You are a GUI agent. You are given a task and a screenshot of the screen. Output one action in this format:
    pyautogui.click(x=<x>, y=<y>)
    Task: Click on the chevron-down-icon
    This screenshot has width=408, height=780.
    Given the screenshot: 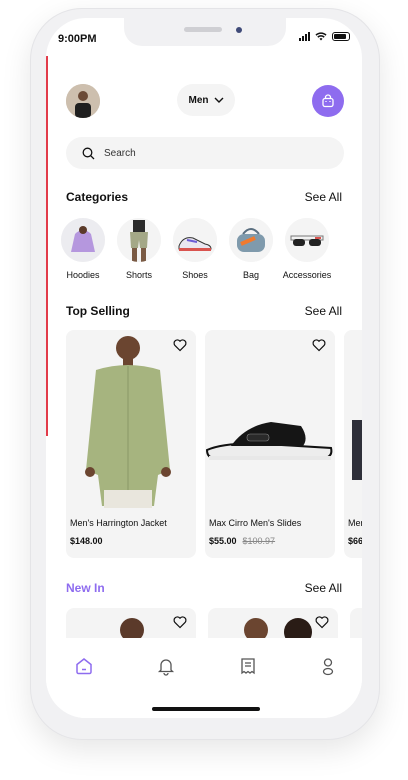 What is the action you would take?
    pyautogui.click(x=218, y=100)
    